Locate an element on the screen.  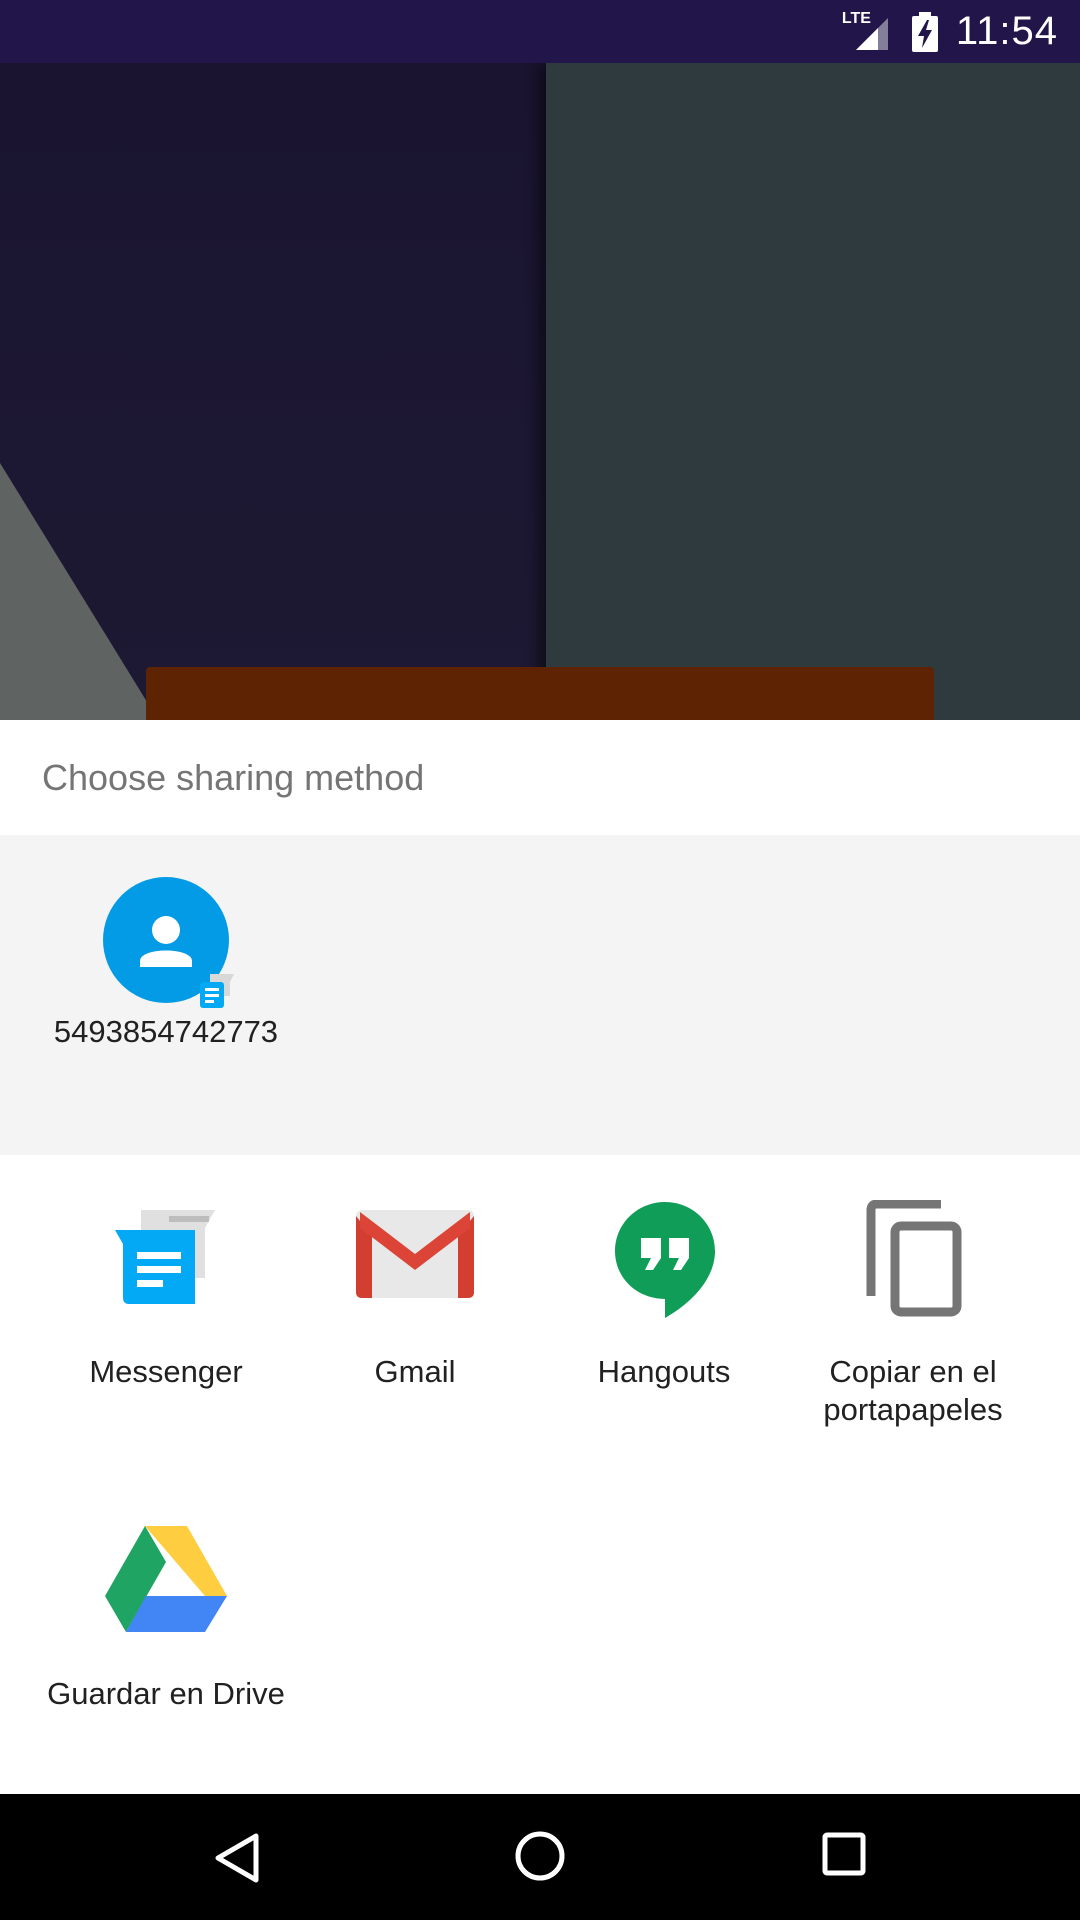
home-icon is located at coordinates (540, 1856).